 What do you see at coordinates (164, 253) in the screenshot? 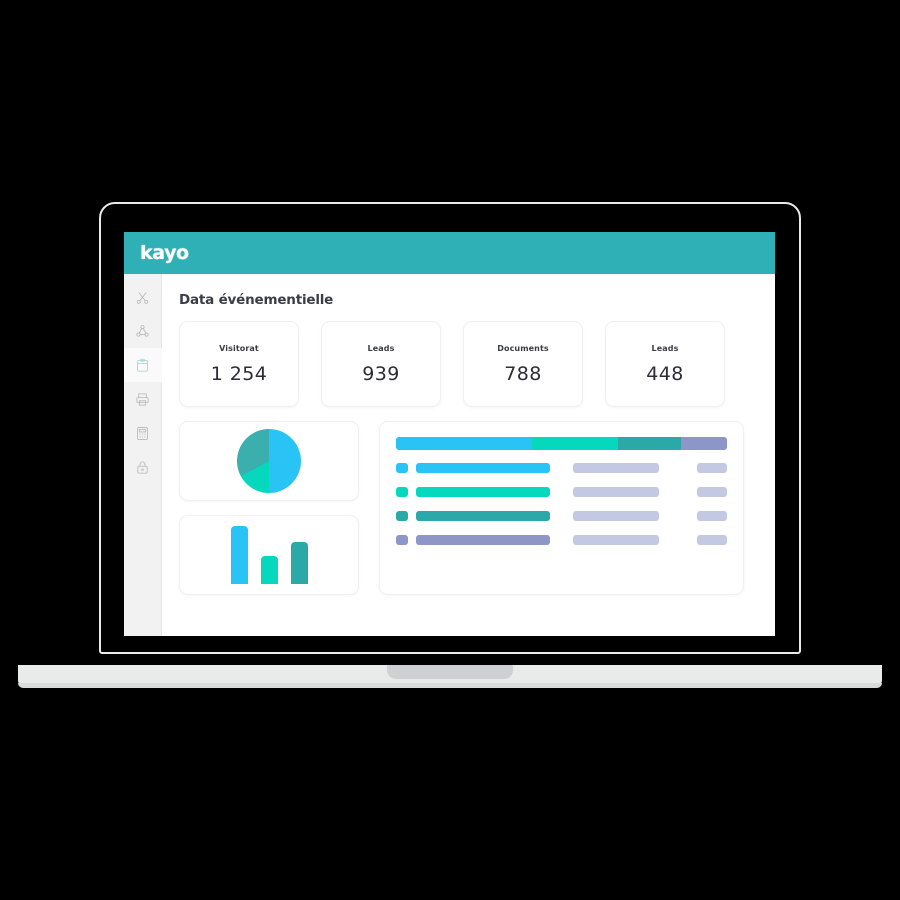
I see `kayo-logo: kayo` at bounding box center [164, 253].